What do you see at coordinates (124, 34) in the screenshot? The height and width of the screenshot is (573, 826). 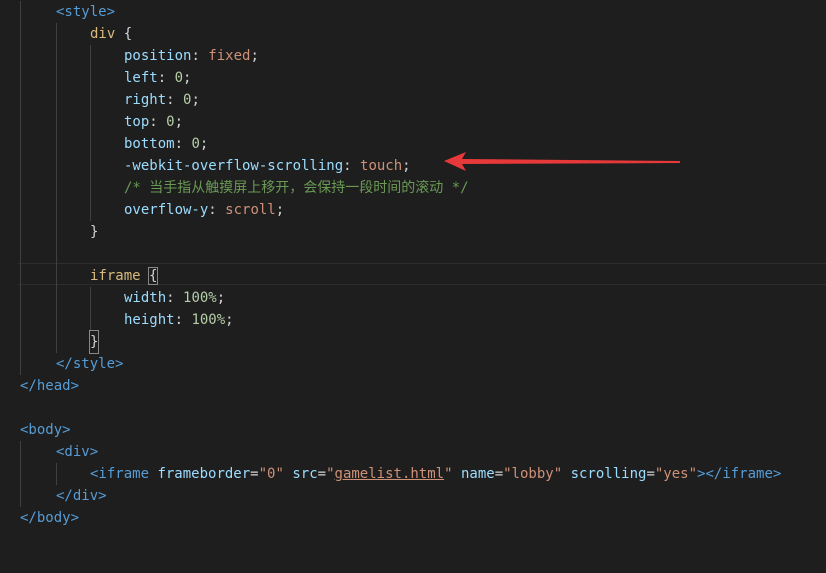 I see `brace-open: {` at bounding box center [124, 34].